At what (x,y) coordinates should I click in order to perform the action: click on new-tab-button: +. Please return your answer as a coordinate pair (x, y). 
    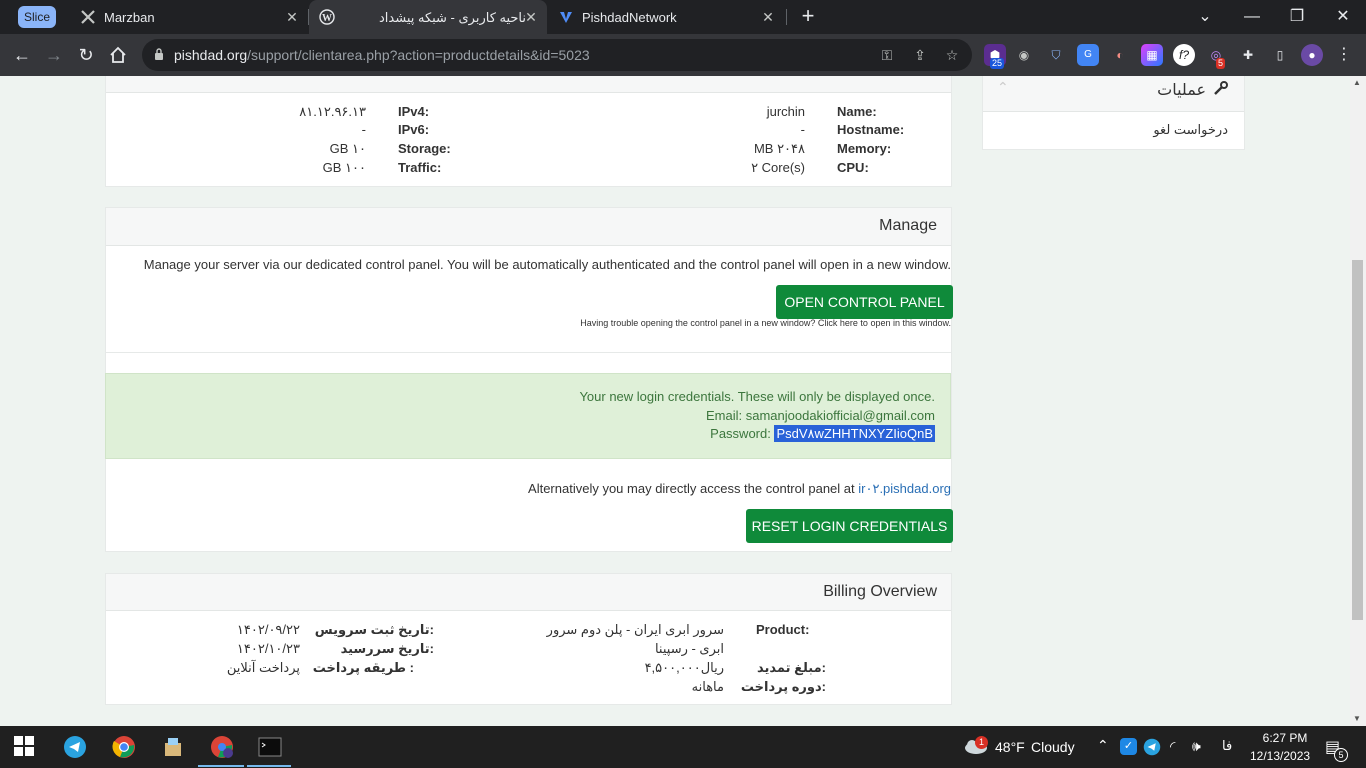
    Looking at the image, I should click on (808, 16).